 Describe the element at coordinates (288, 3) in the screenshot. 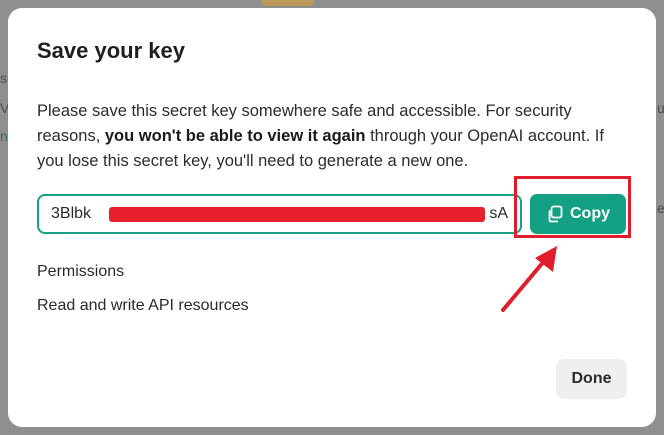

I see `background-tab` at that location.